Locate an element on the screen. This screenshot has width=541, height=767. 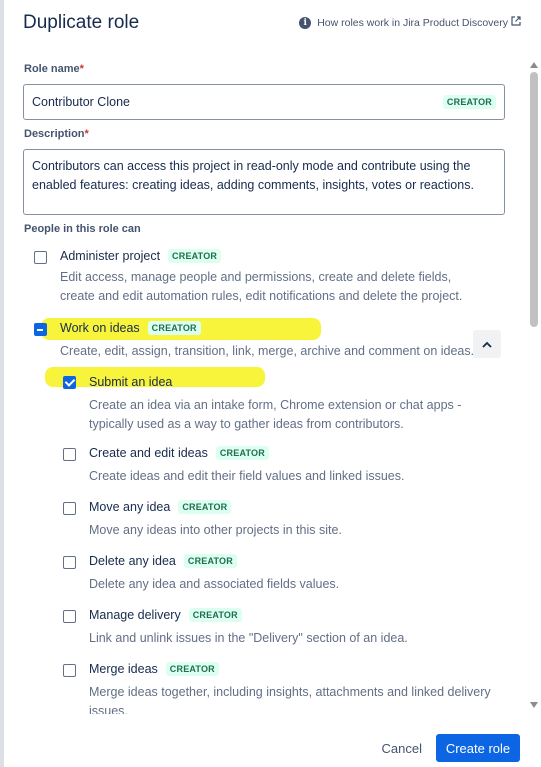
delete-any-idea-checkbox is located at coordinates (69, 562).